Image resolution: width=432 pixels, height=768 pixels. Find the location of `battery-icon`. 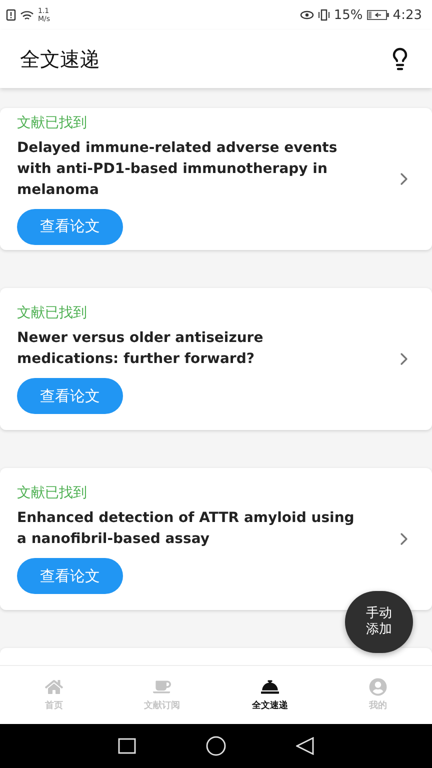

battery-icon is located at coordinates (377, 15).